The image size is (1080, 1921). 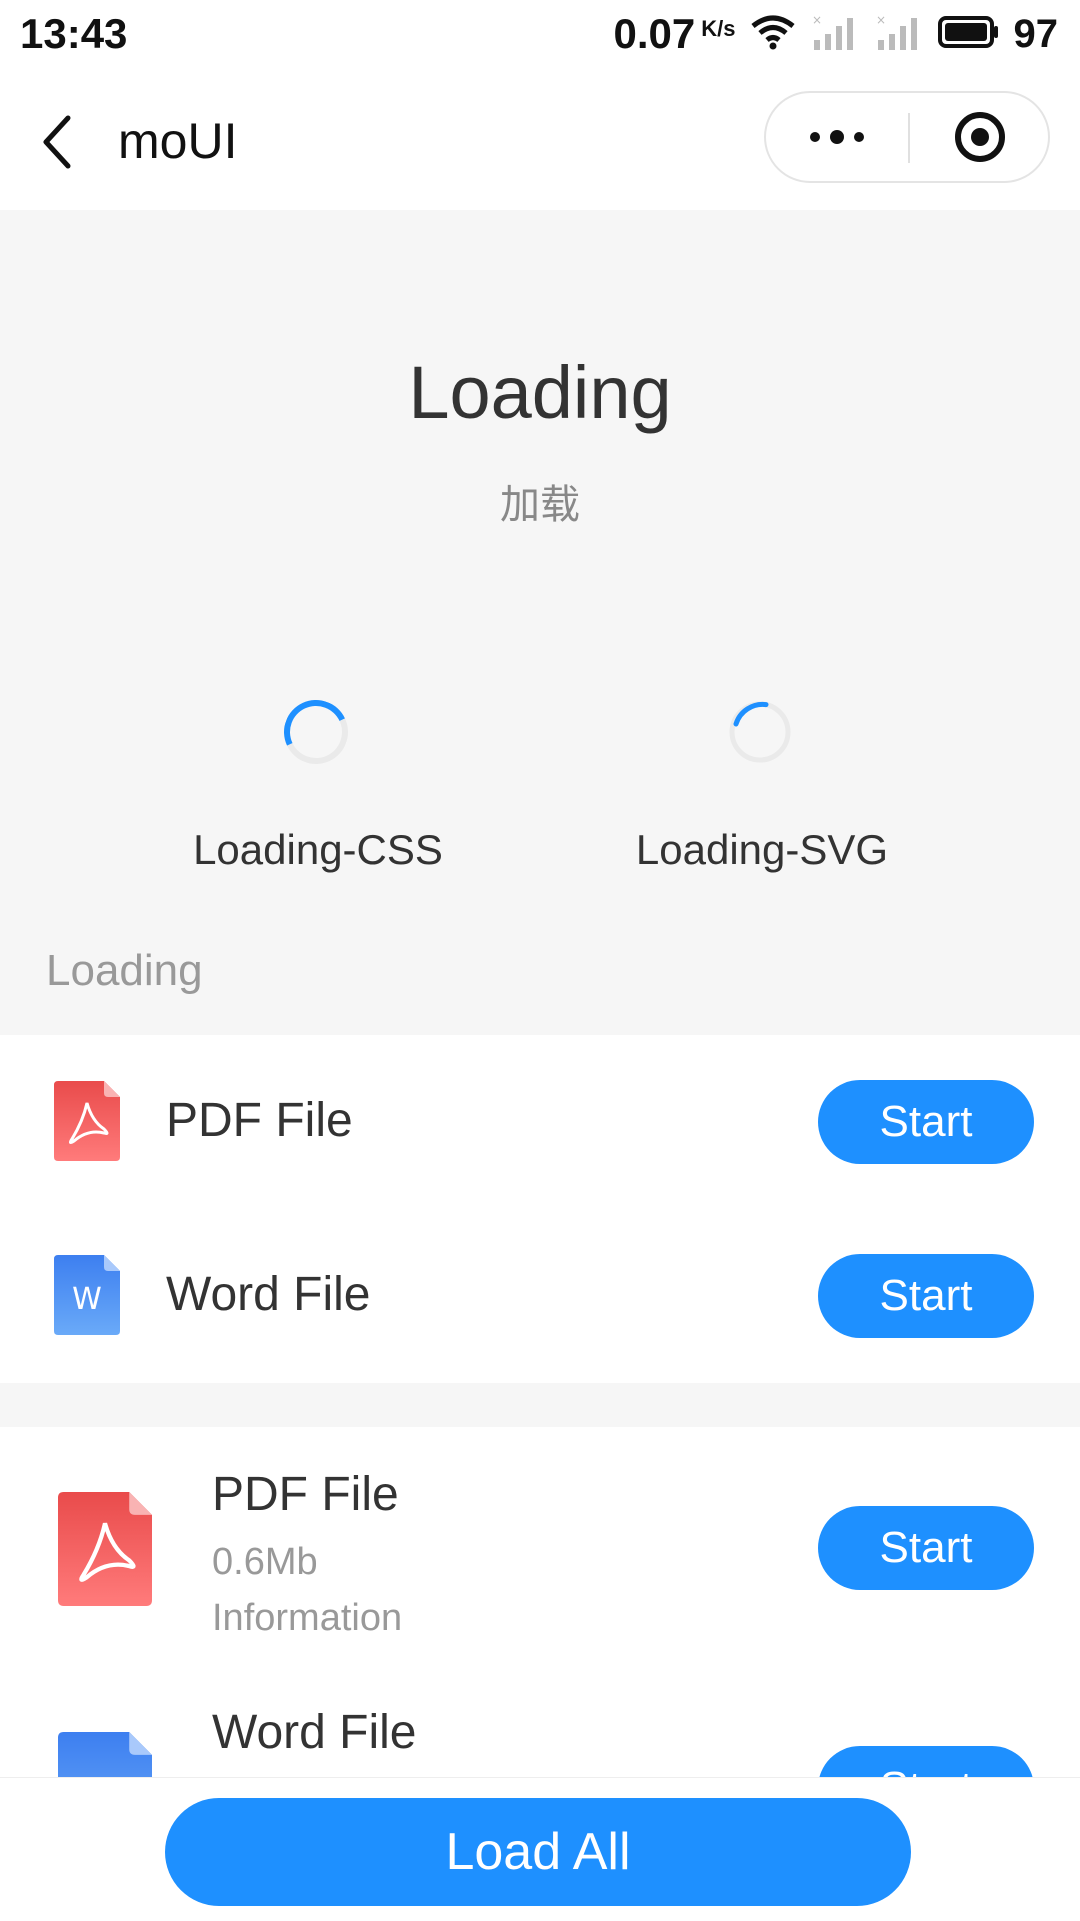 What do you see at coordinates (540, 1547) in the screenshot?
I see `list-item: PDF File 0.6Mb Information Start` at bounding box center [540, 1547].